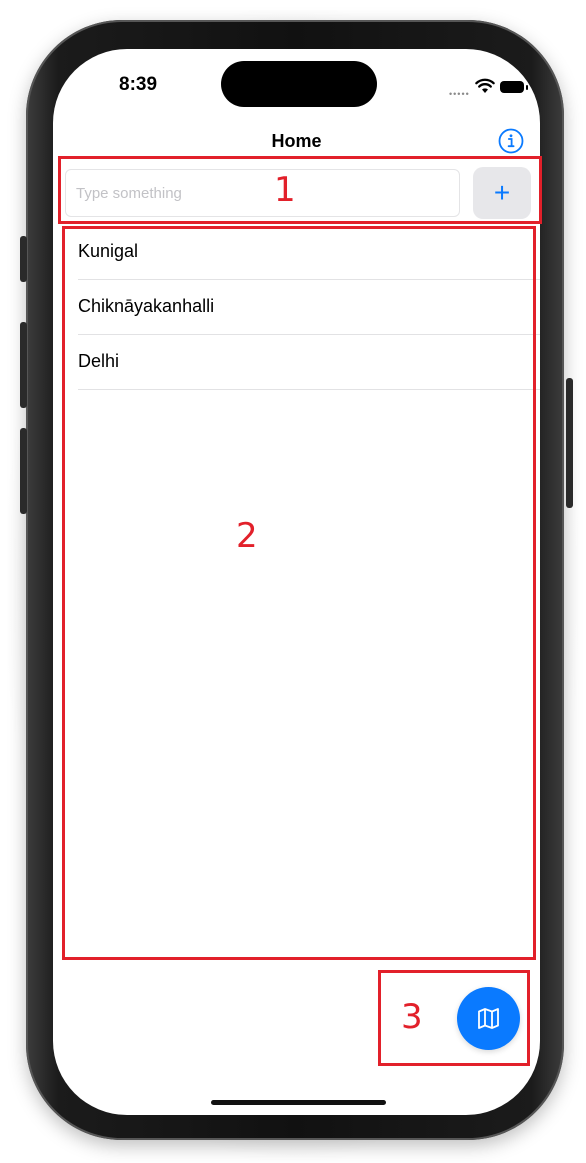 This screenshot has width=586, height=1163. Describe the element at coordinates (296, 252) in the screenshot. I see `list-item: Kunigal` at that location.